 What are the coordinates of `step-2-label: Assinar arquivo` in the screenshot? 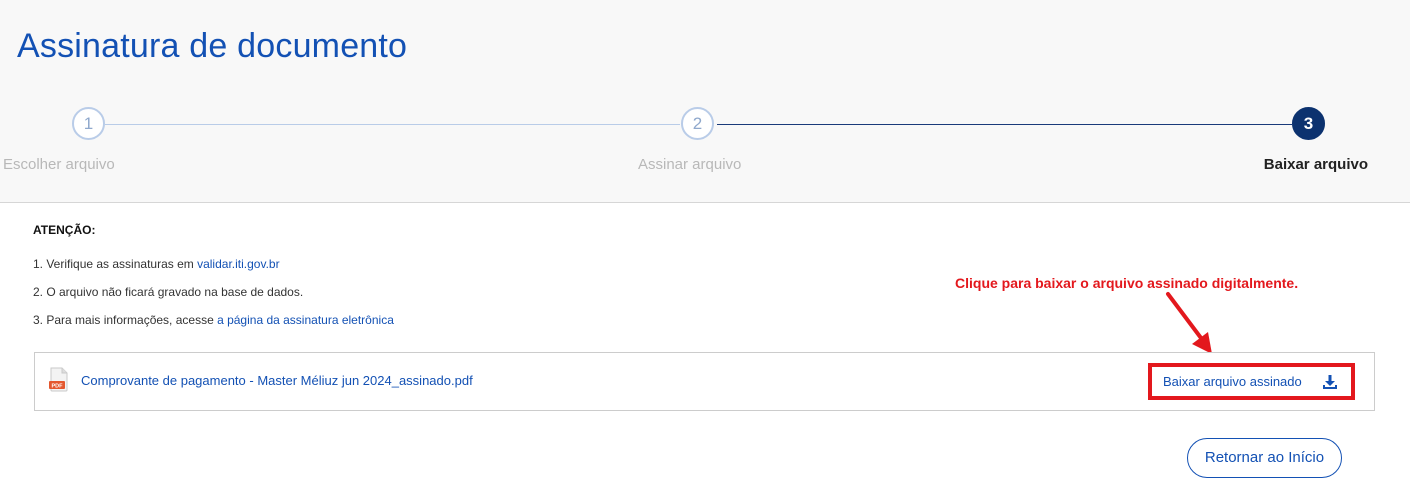 It's located at (690, 164).